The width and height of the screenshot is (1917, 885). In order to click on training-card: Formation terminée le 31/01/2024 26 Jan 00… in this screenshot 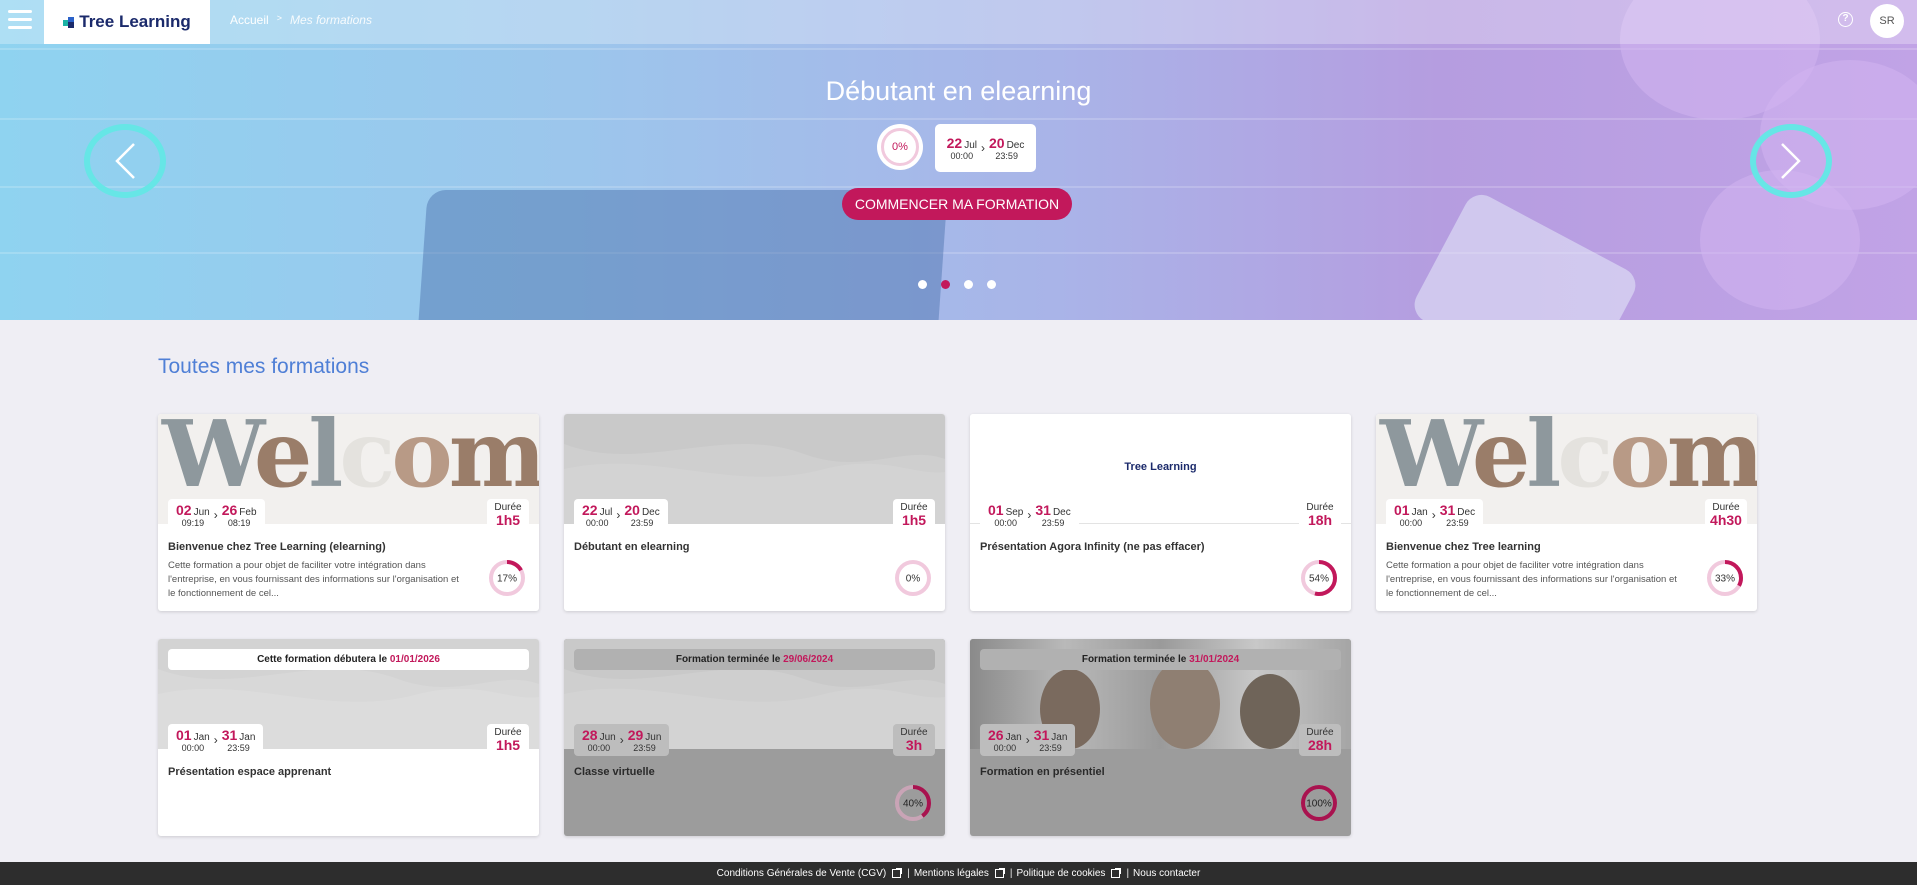, I will do `click(1160, 737)`.